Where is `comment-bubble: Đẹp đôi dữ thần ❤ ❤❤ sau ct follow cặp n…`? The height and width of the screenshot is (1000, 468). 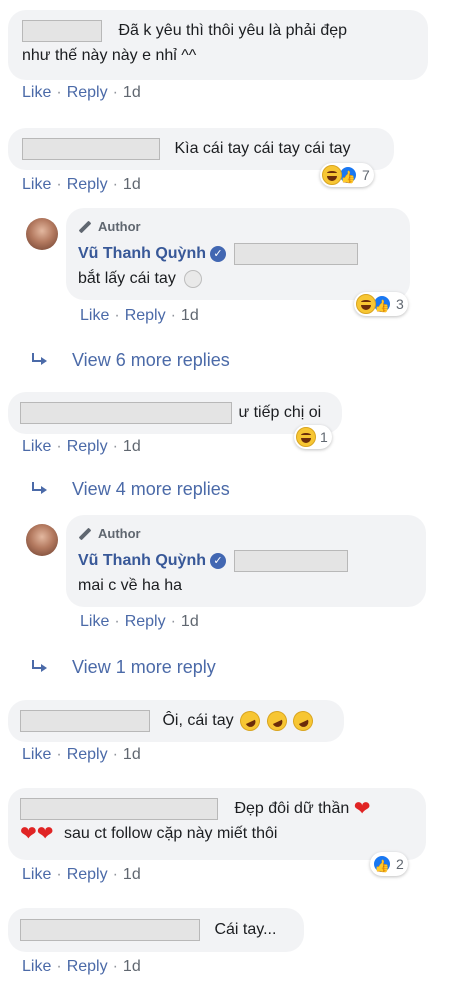
comment-bubble: Đẹp đôi dữ thần ❤ ❤❤ sau ct follow cặp n… is located at coordinates (217, 824).